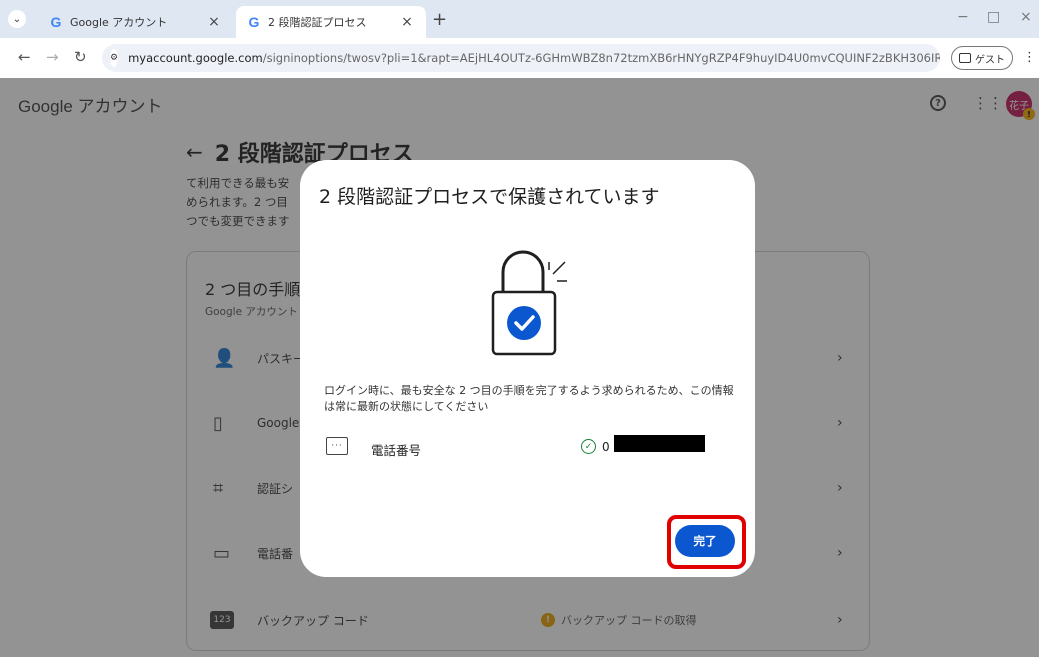  I want to click on tab-title: 2 段階認証プロセス, so click(317, 22).